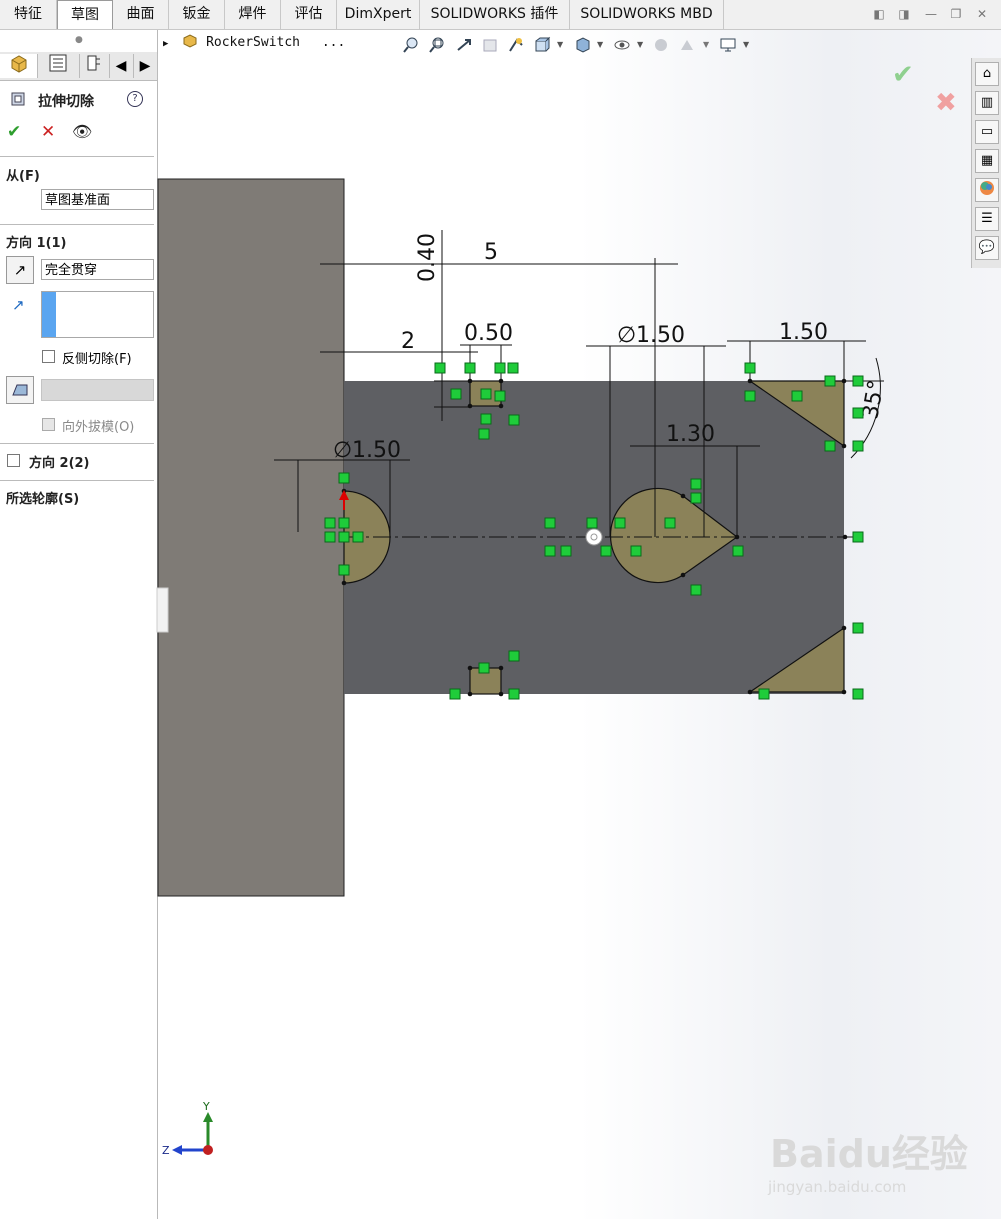 This screenshot has width=1001, height=1219. Describe the element at coordinates (488, 333) in the screenshot. I see `dim-0-50: 0.50` at that location.